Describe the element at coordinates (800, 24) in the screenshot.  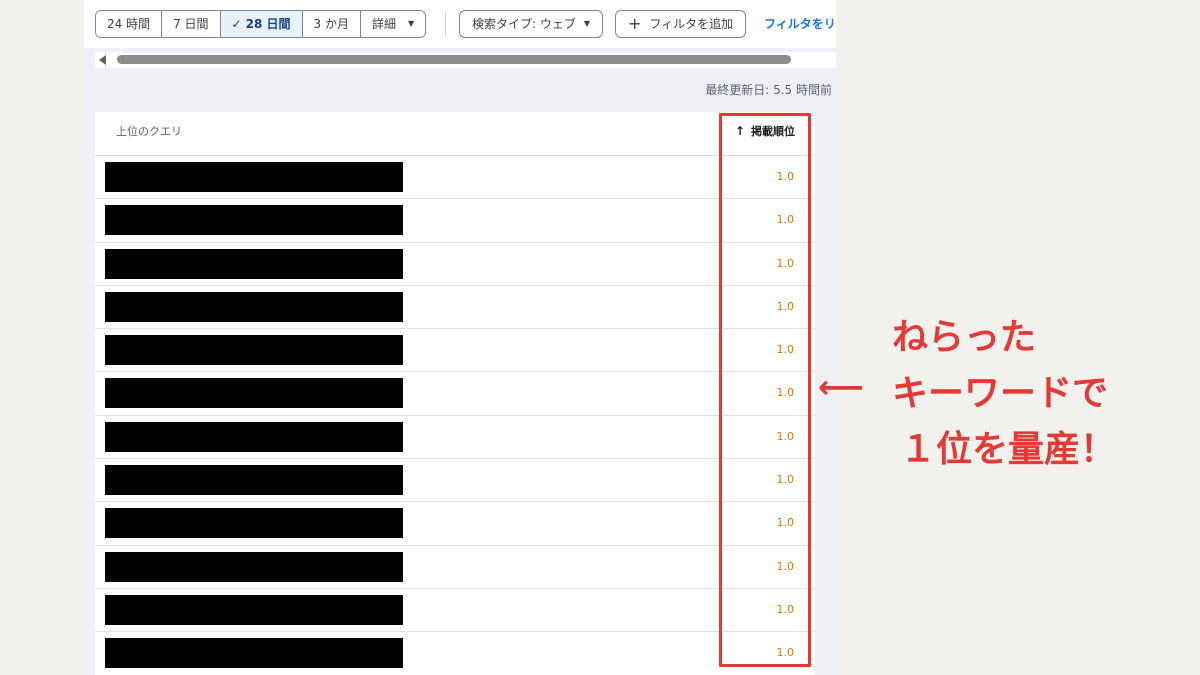
I see `reset-filter-link: フィルタをリ` at that location.